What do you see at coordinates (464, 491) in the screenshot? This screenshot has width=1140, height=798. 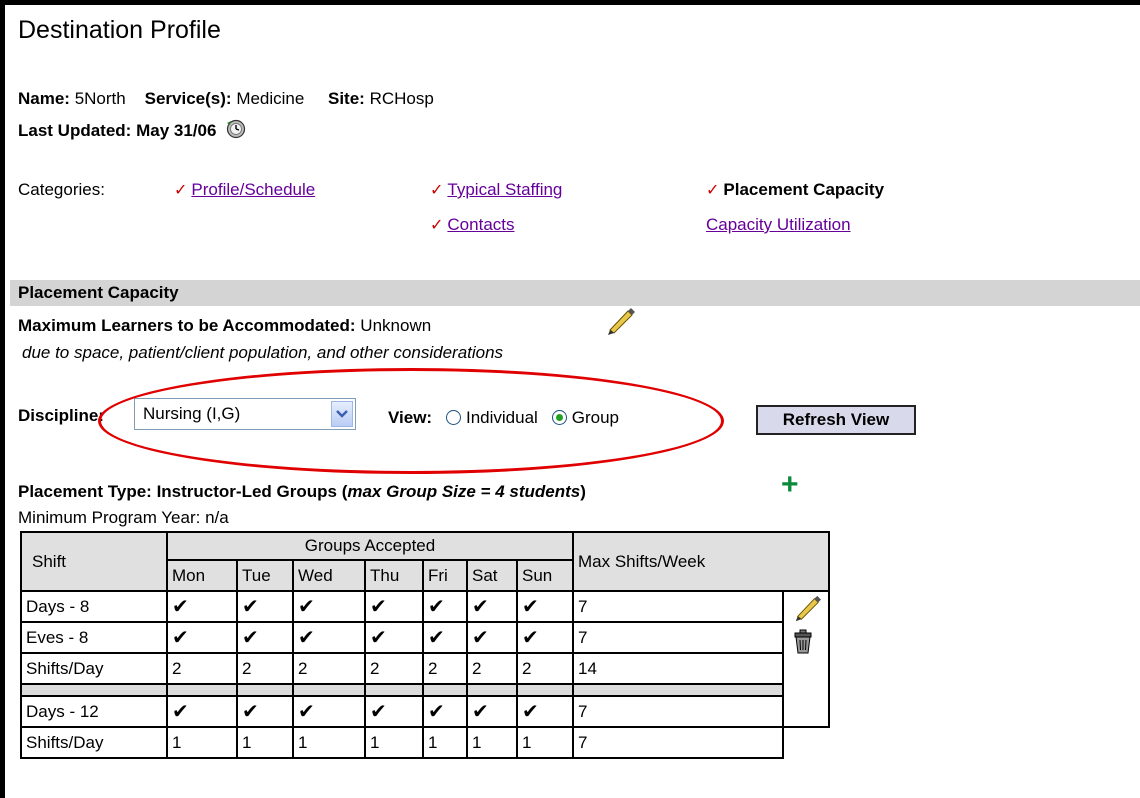 I see `max-group-size: max Group Size = 4 students` at bounding box center [464, 491].